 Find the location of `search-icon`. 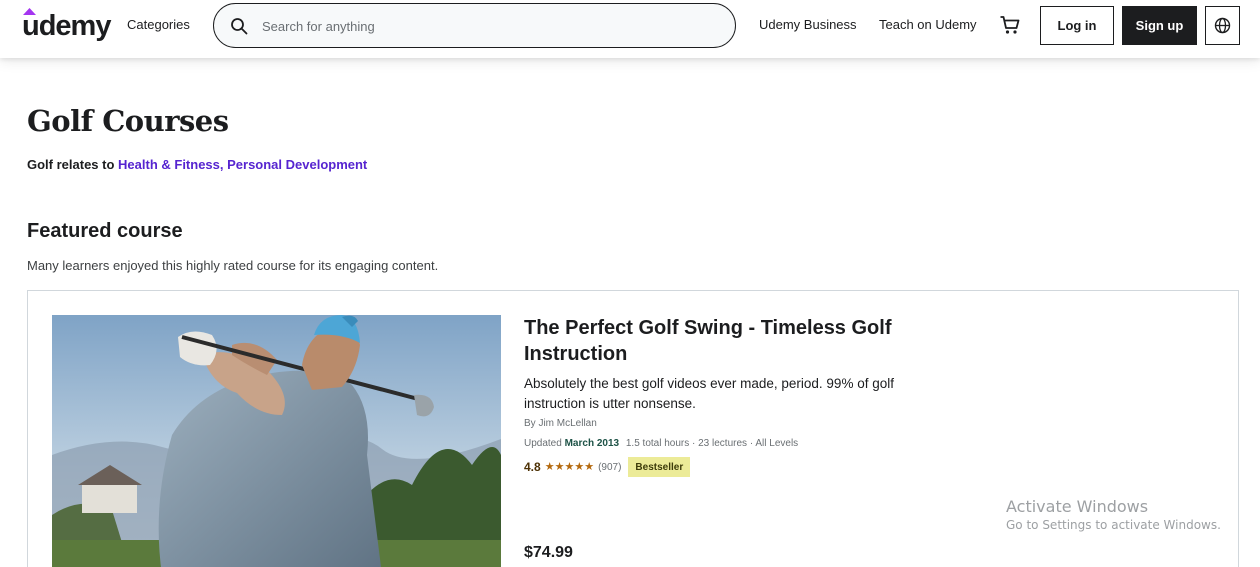

search-icon is located at coordinates (239, 26).